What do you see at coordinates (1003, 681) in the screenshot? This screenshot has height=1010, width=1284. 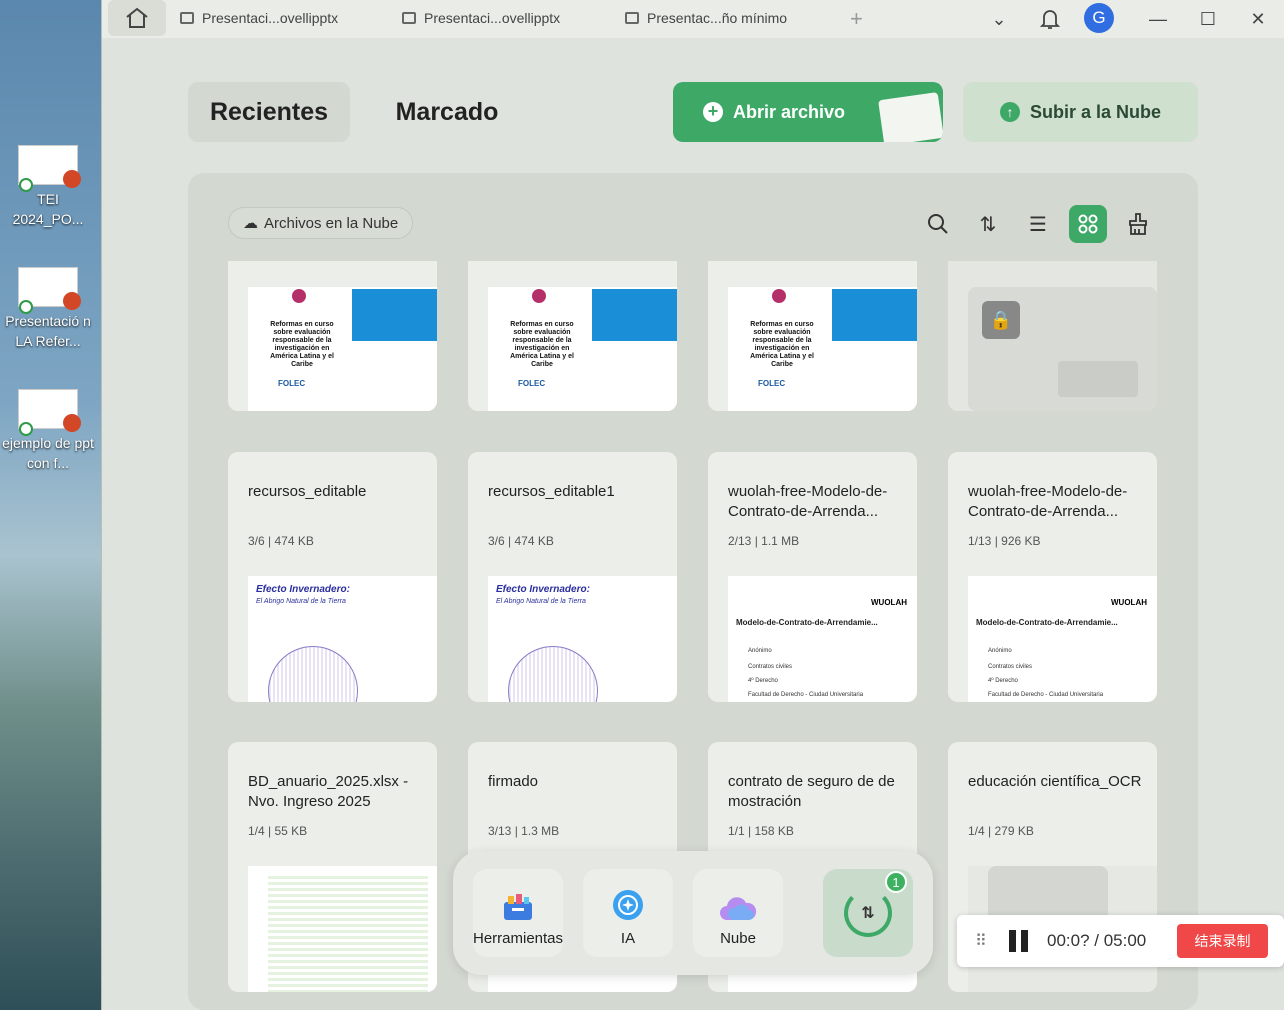 I see `preview-line: 4º Derecho` at bounding box center [1003, 681].